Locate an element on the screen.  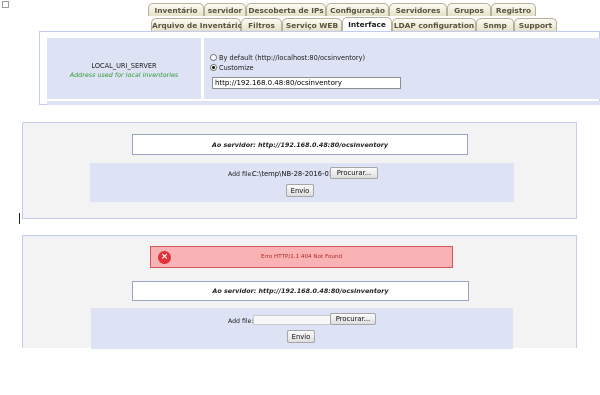
option-customize-row: Customize is located at coordinates (232, 67).